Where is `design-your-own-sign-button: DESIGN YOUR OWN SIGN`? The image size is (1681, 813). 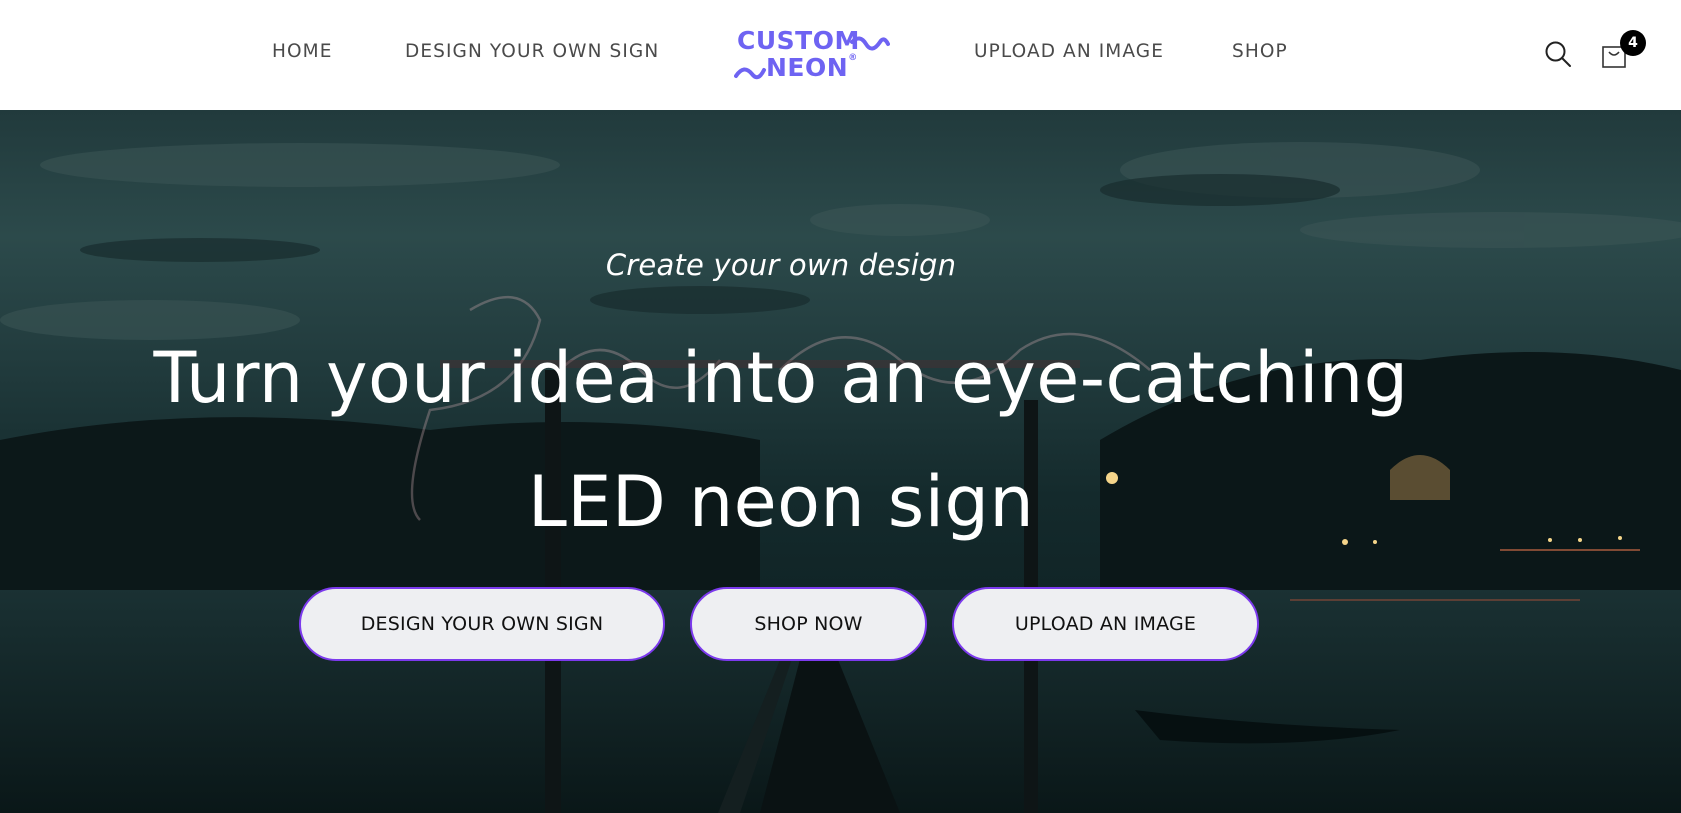 design-your-own-sign-button: DESIGN YOUR OWN SIGN is located at coordinates (482, 624).